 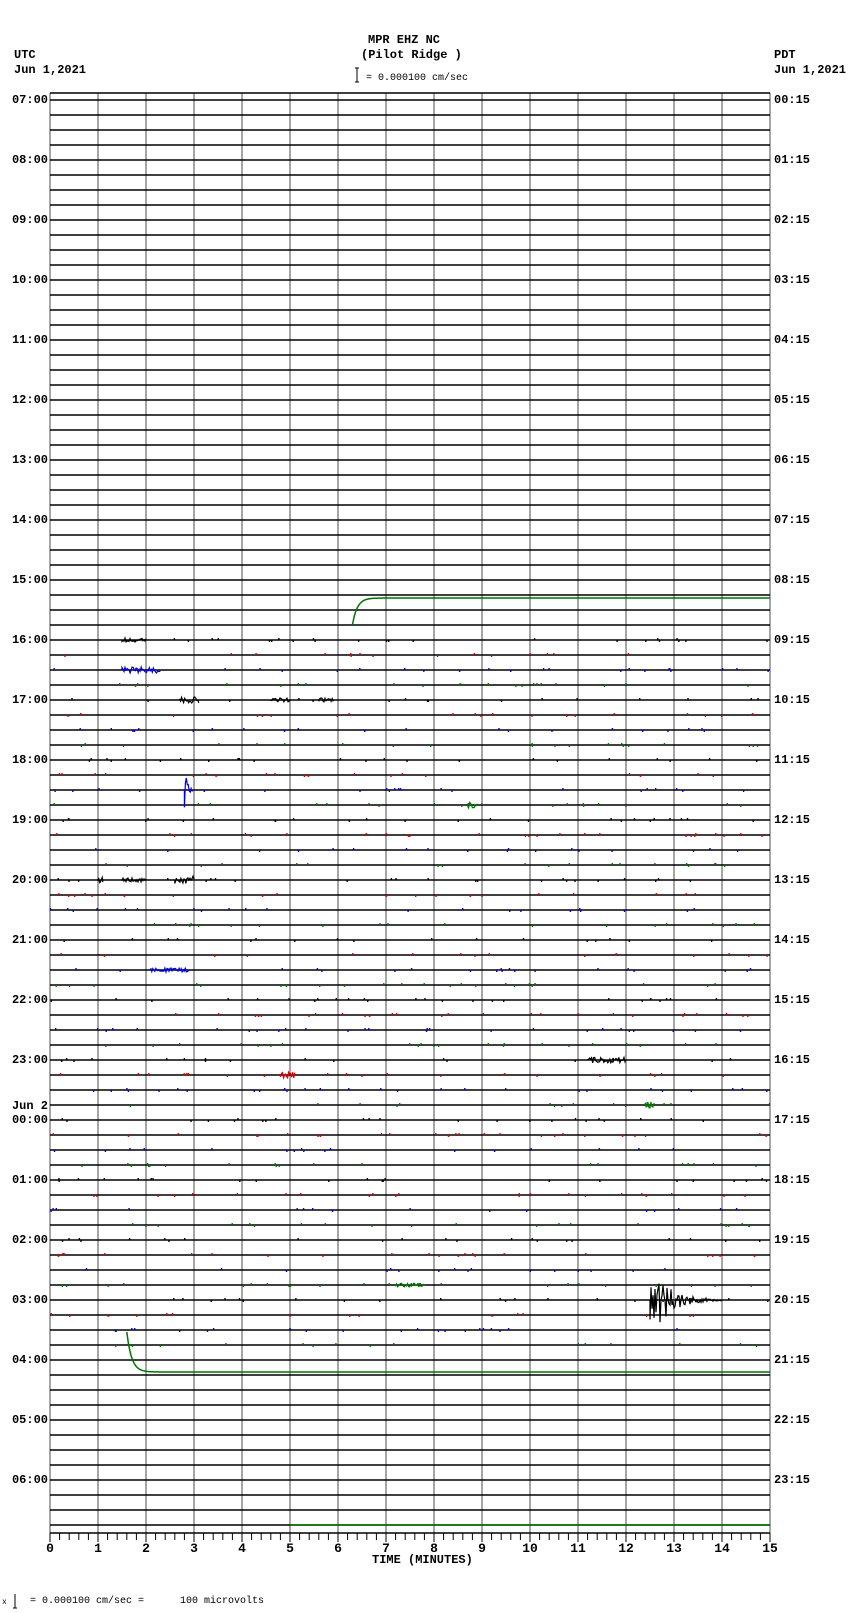 What do you see at coordinates (792, 460) in the screenshot?
I see `pdt-time-label: 06:15` at bounding box center [792, 460].